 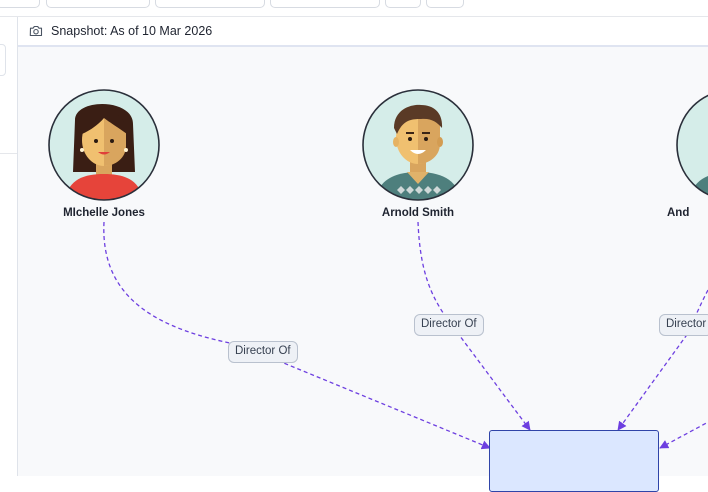 What do you see at coordinates (662, 360) in the screenshot?
I see `edge-third-to-company` at bounding box center [662, 360].